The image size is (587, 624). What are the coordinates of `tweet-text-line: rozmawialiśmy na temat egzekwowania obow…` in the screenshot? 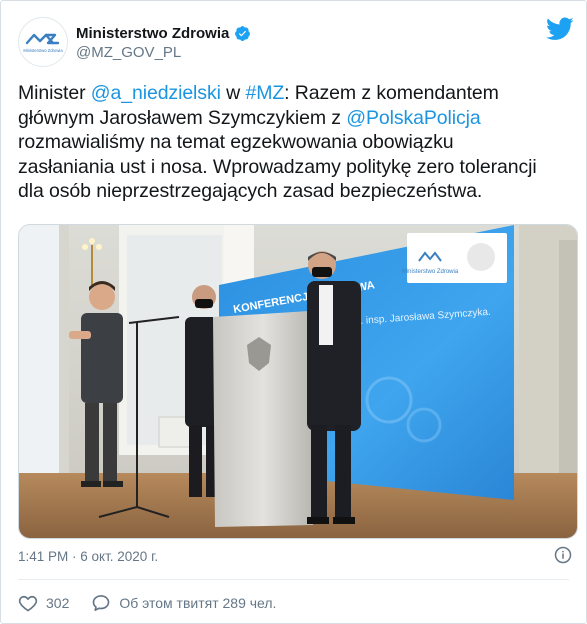 It's located at (298, 142).